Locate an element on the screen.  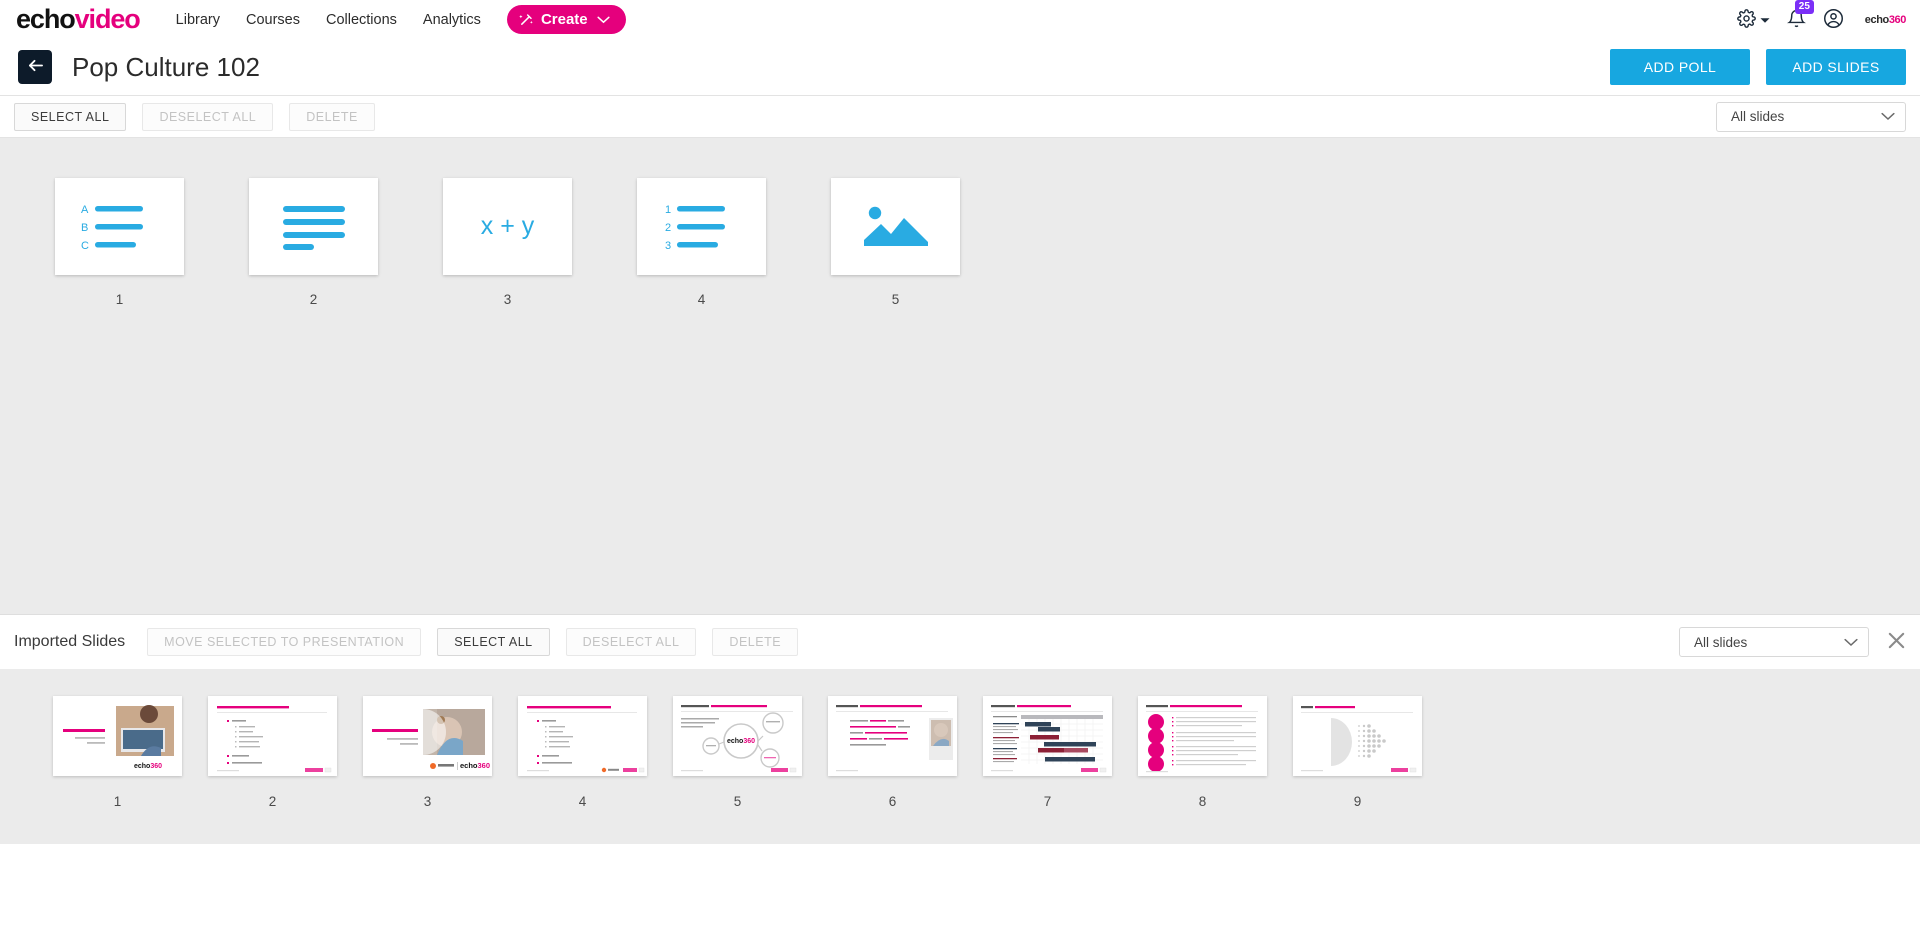
svg-text: B is located at coordinates (84, 228).